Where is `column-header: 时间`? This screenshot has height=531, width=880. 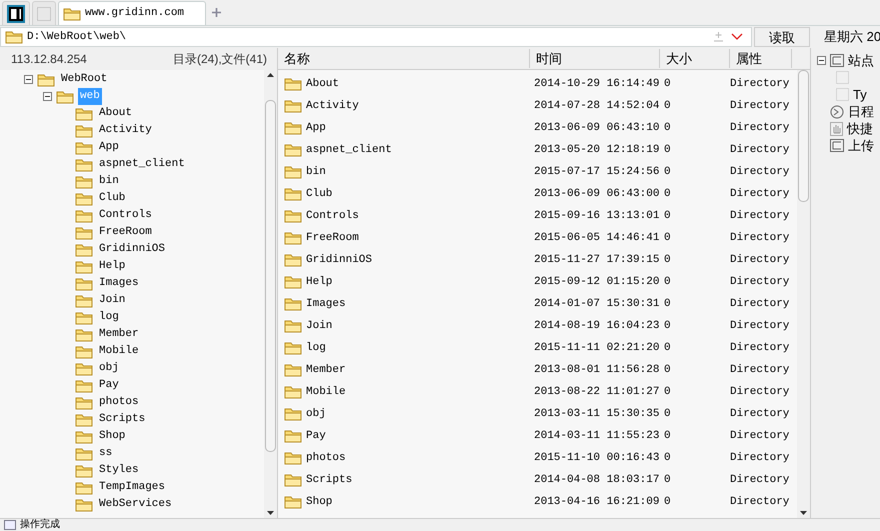
column-header: 时间 is located at coordinates (595, 58).